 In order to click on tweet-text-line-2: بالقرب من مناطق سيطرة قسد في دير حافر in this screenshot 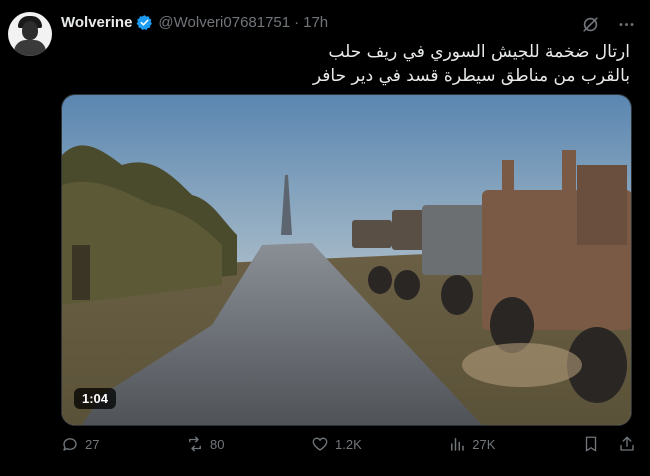, I will do `click(471, 76)`.